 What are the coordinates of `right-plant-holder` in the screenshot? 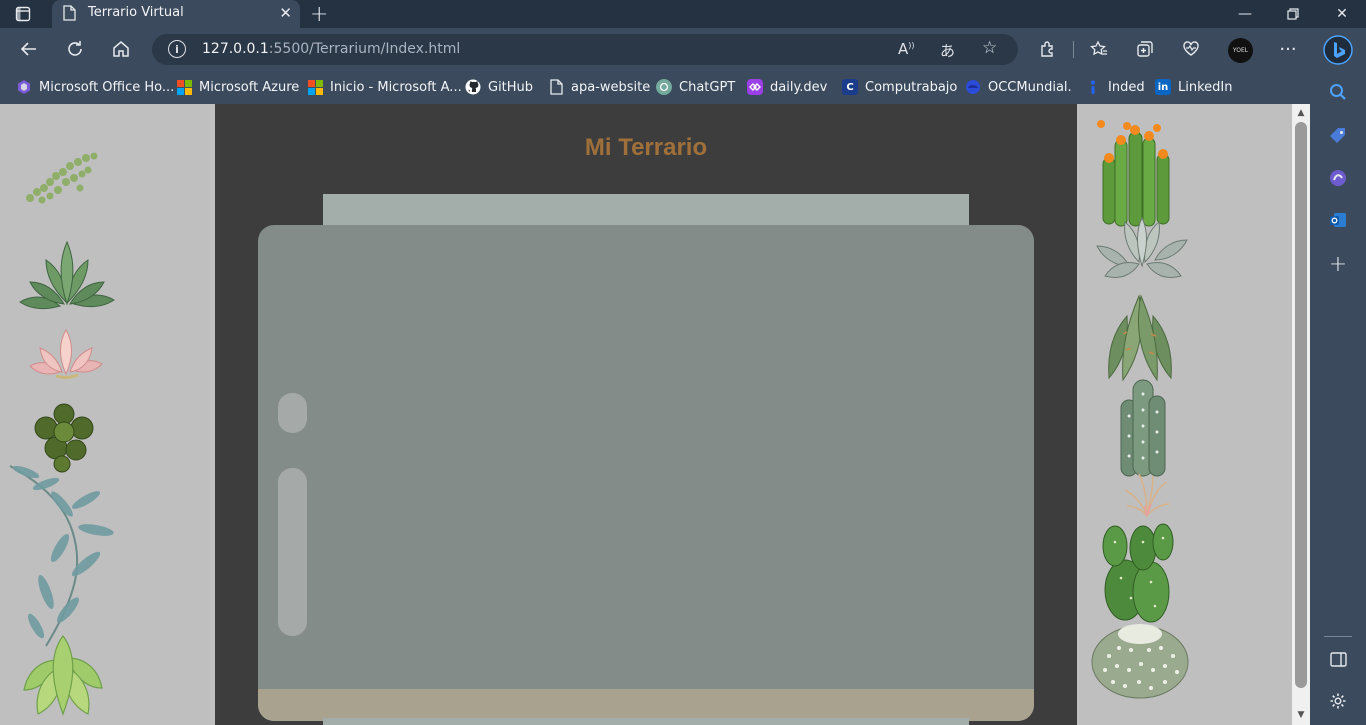 It's located at (1184, 414).